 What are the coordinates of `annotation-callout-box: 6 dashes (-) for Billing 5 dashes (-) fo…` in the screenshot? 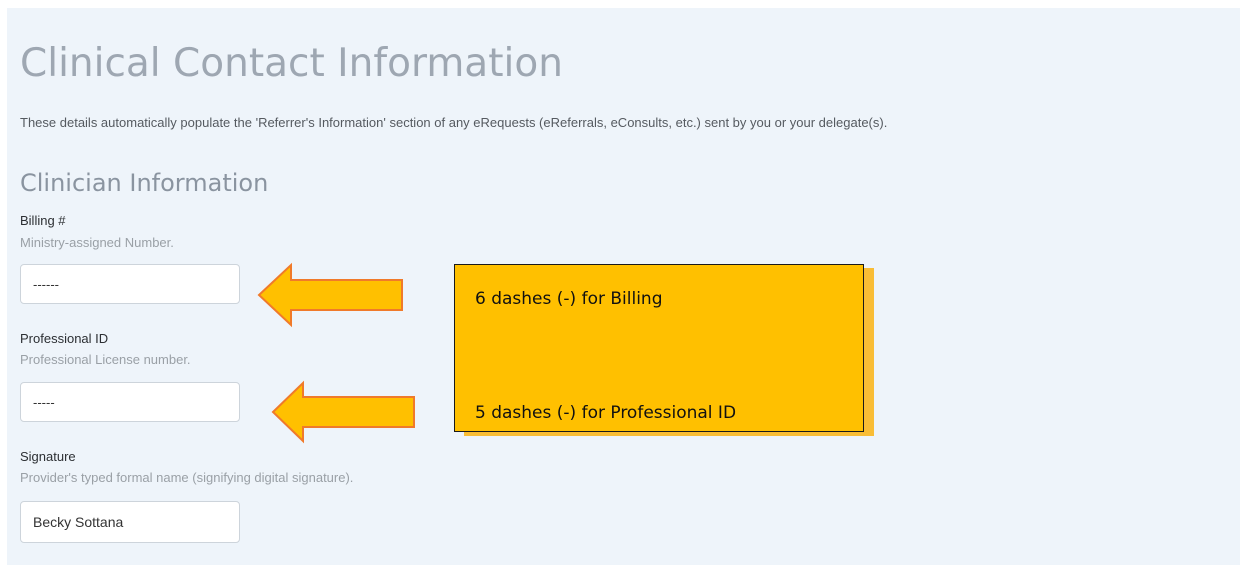 It's located at (659, 348).